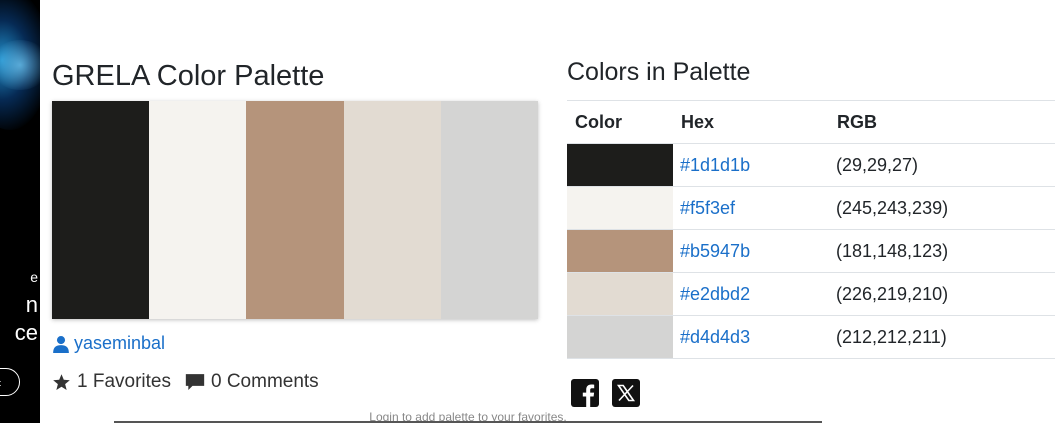 The image size is (1059, 423). I want to click on hex-cell: #d4d4d3, so click(751, 337).